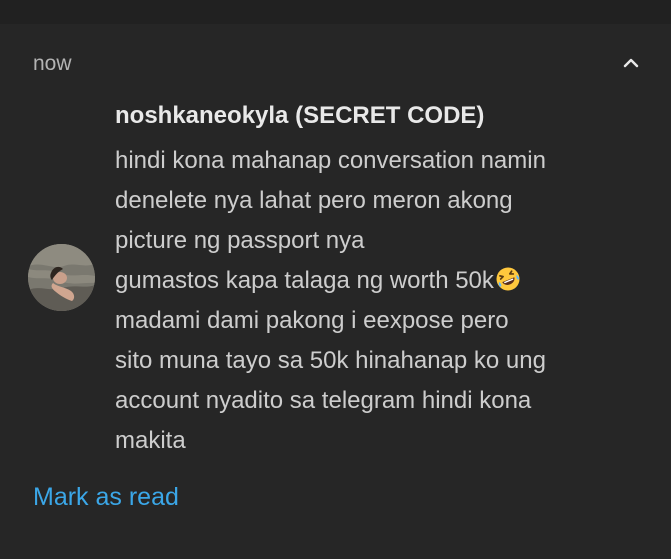 The width and height of the screenshot is (671, 559). Describe the element at coordinates (508, 278) in the screenshot. I see `laughing-emoji-icon` at that location.